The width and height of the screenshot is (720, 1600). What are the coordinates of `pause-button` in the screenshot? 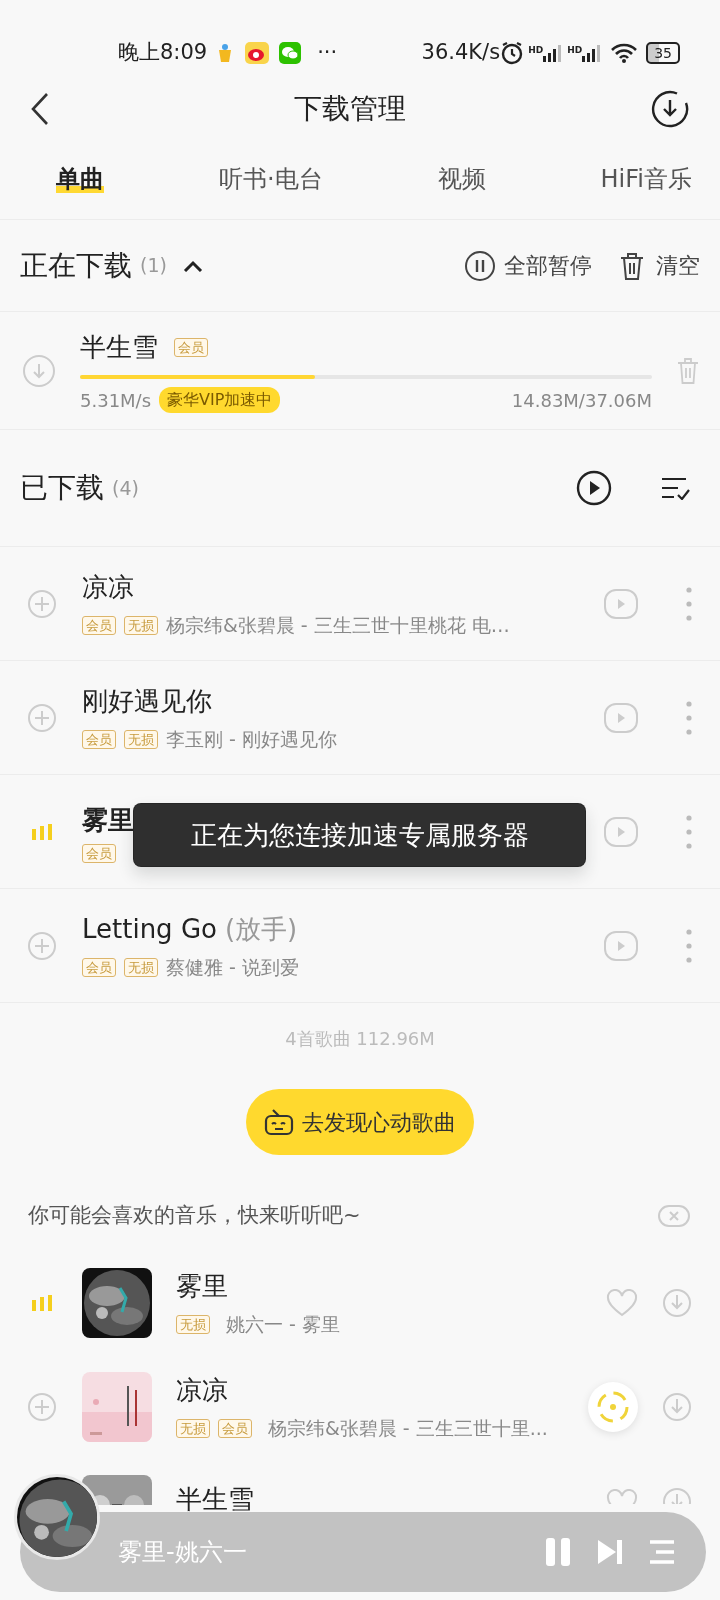 It's located at (558, 1552).